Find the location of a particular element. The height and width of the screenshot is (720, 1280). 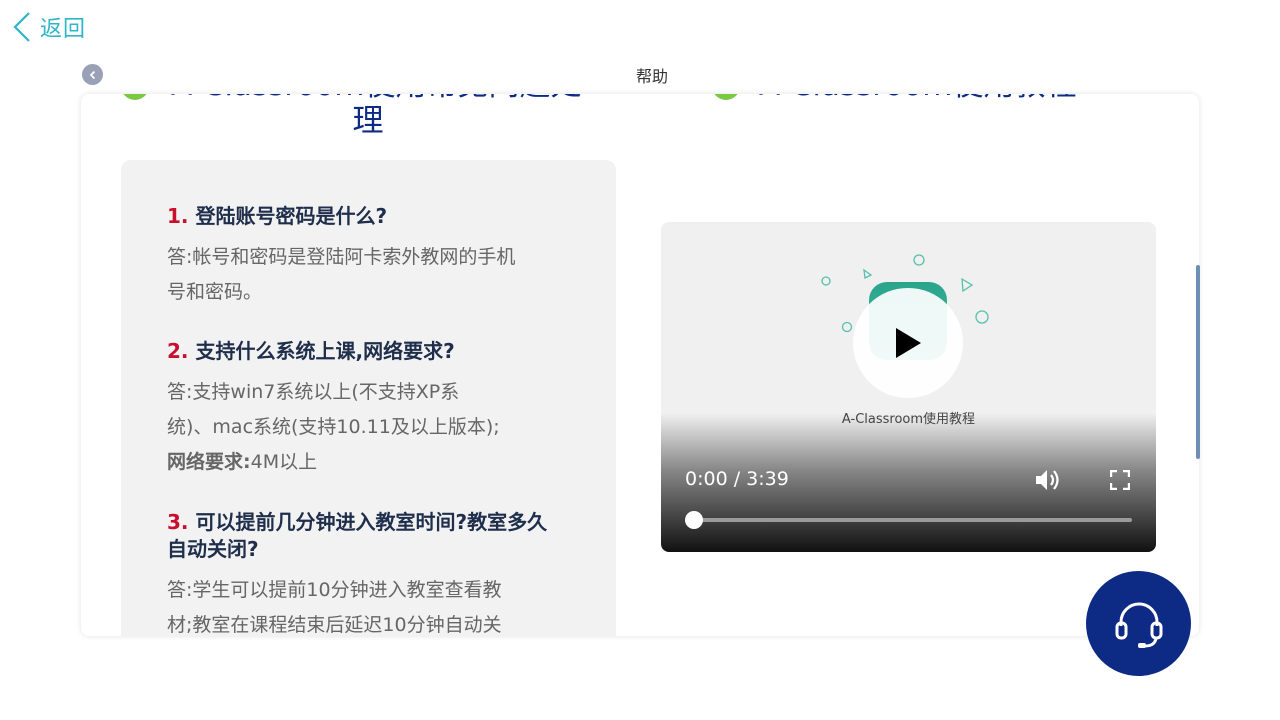

video-time: 0:00 / 3:39 is located at coordinates (737, 479).